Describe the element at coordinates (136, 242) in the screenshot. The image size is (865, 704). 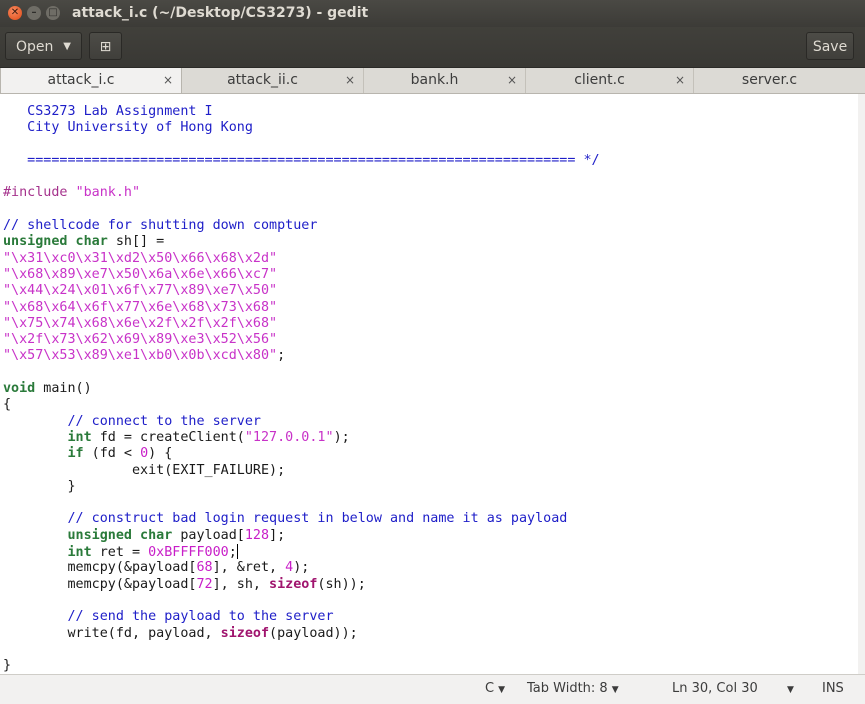
I see `code-token: sh[] =` at that location.